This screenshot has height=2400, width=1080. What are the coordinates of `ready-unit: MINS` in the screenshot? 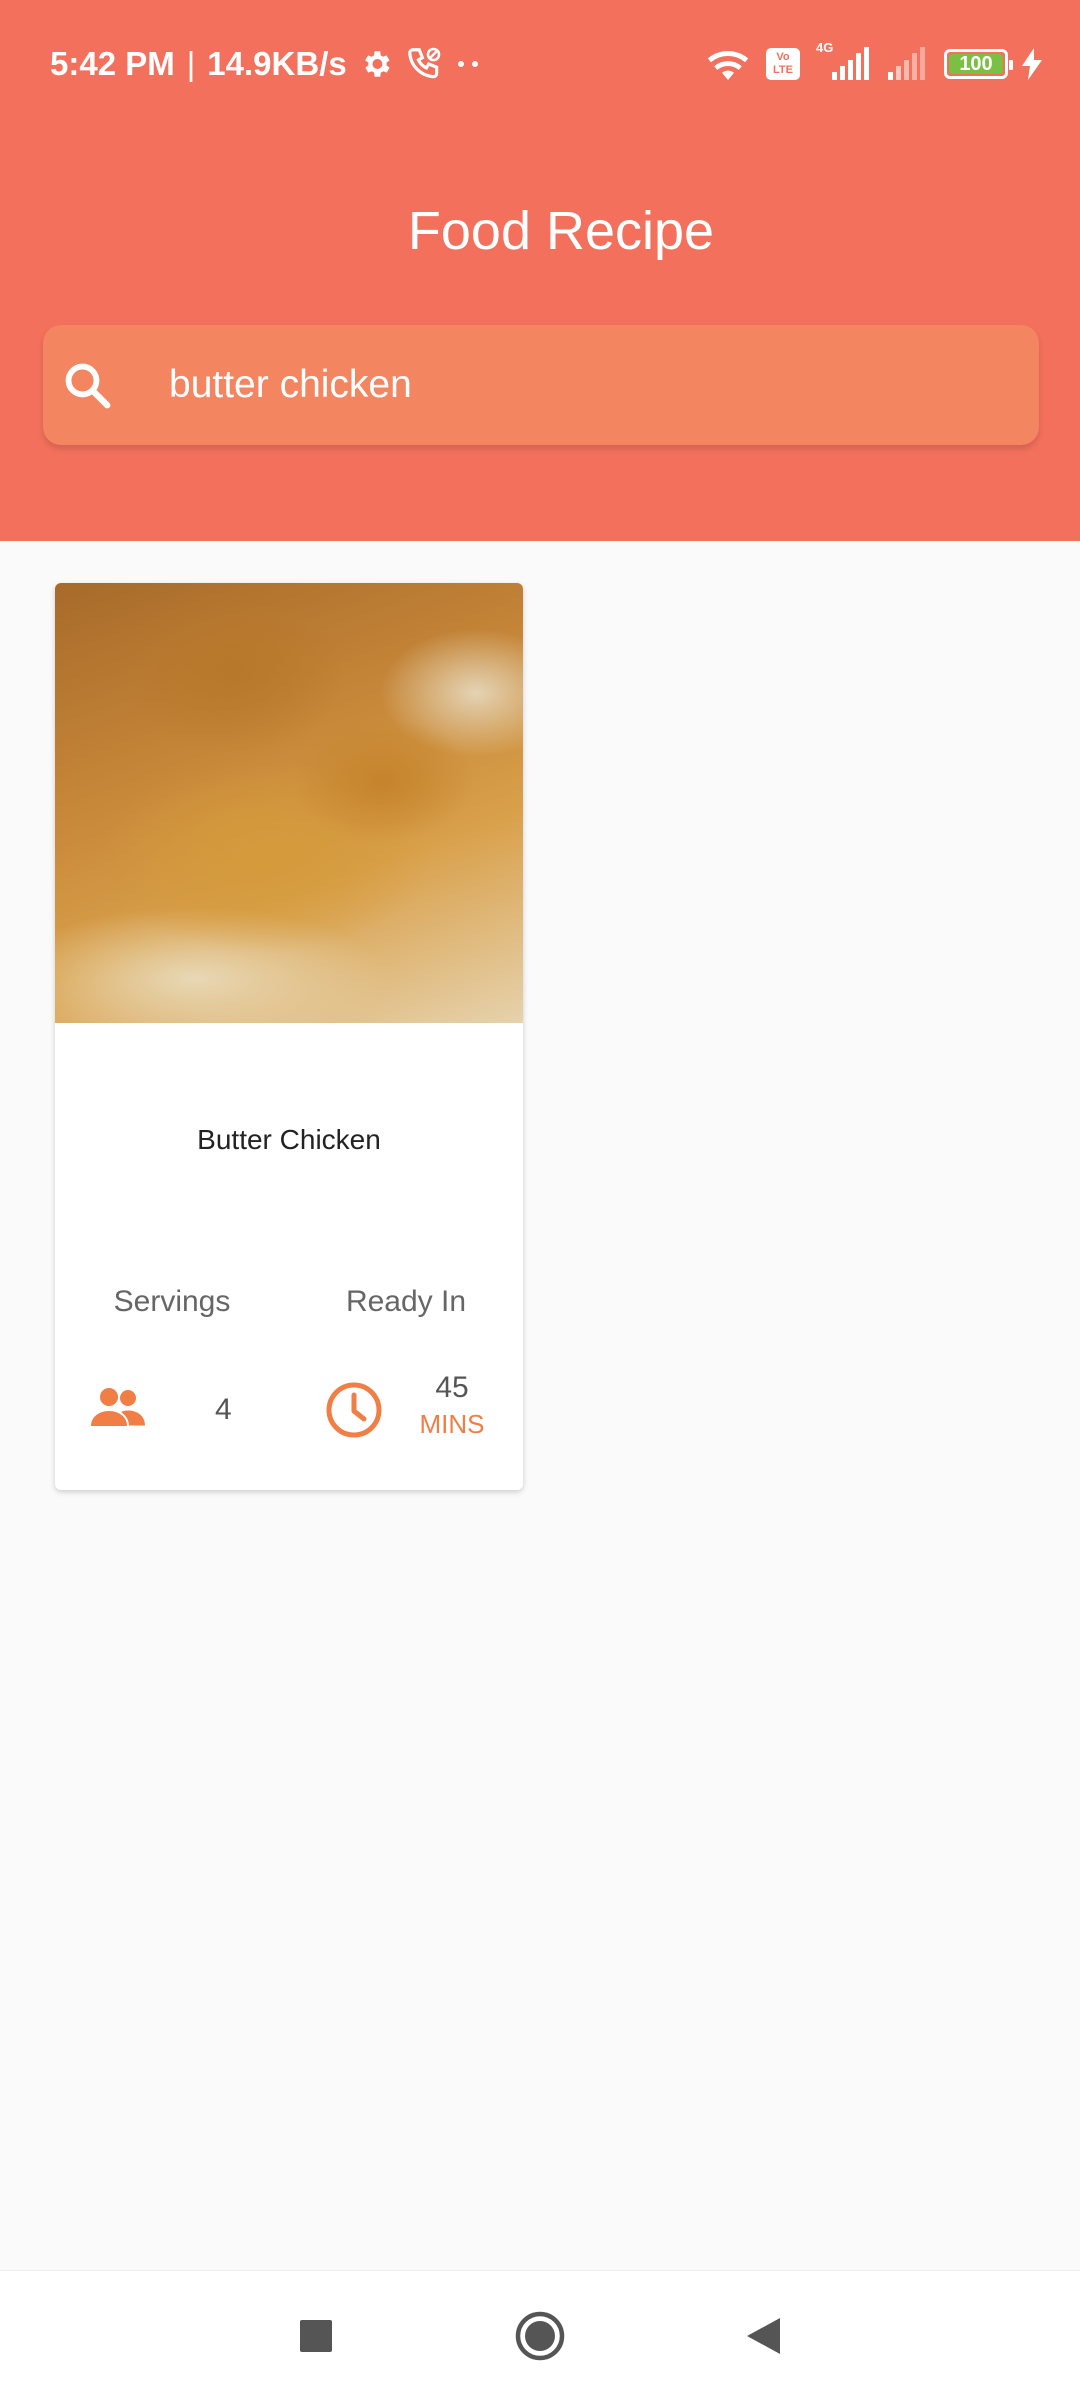 It's located at (452, 1424).